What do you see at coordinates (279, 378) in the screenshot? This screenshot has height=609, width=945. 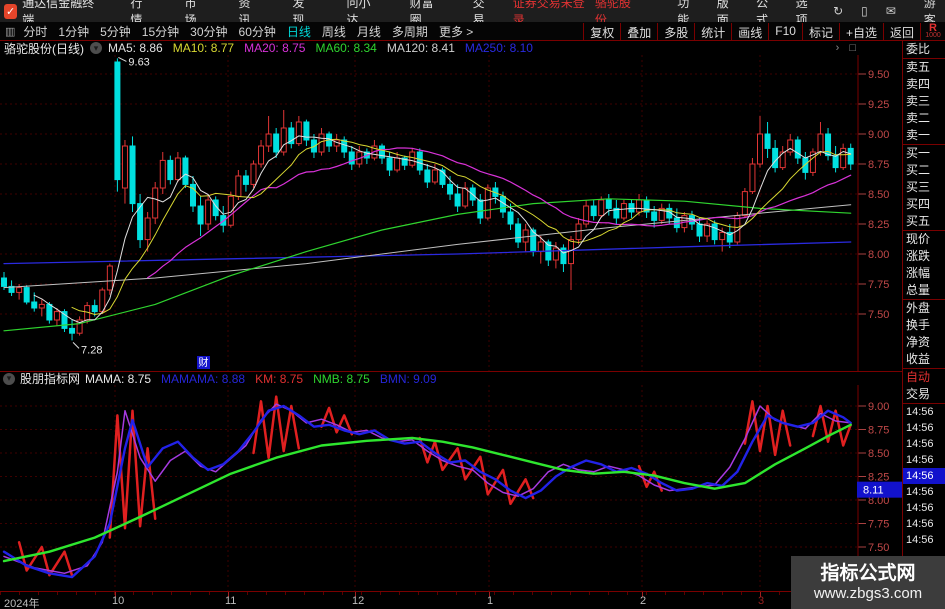 I see `indicator-legend-item: KM: 8.75` at bounding box center [279, 378].